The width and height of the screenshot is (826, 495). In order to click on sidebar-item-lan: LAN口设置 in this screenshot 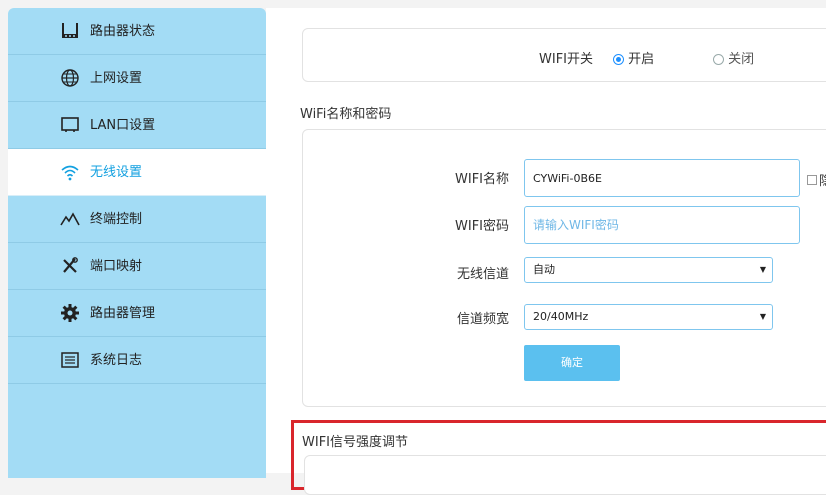, I will do `click(137, 125)`.